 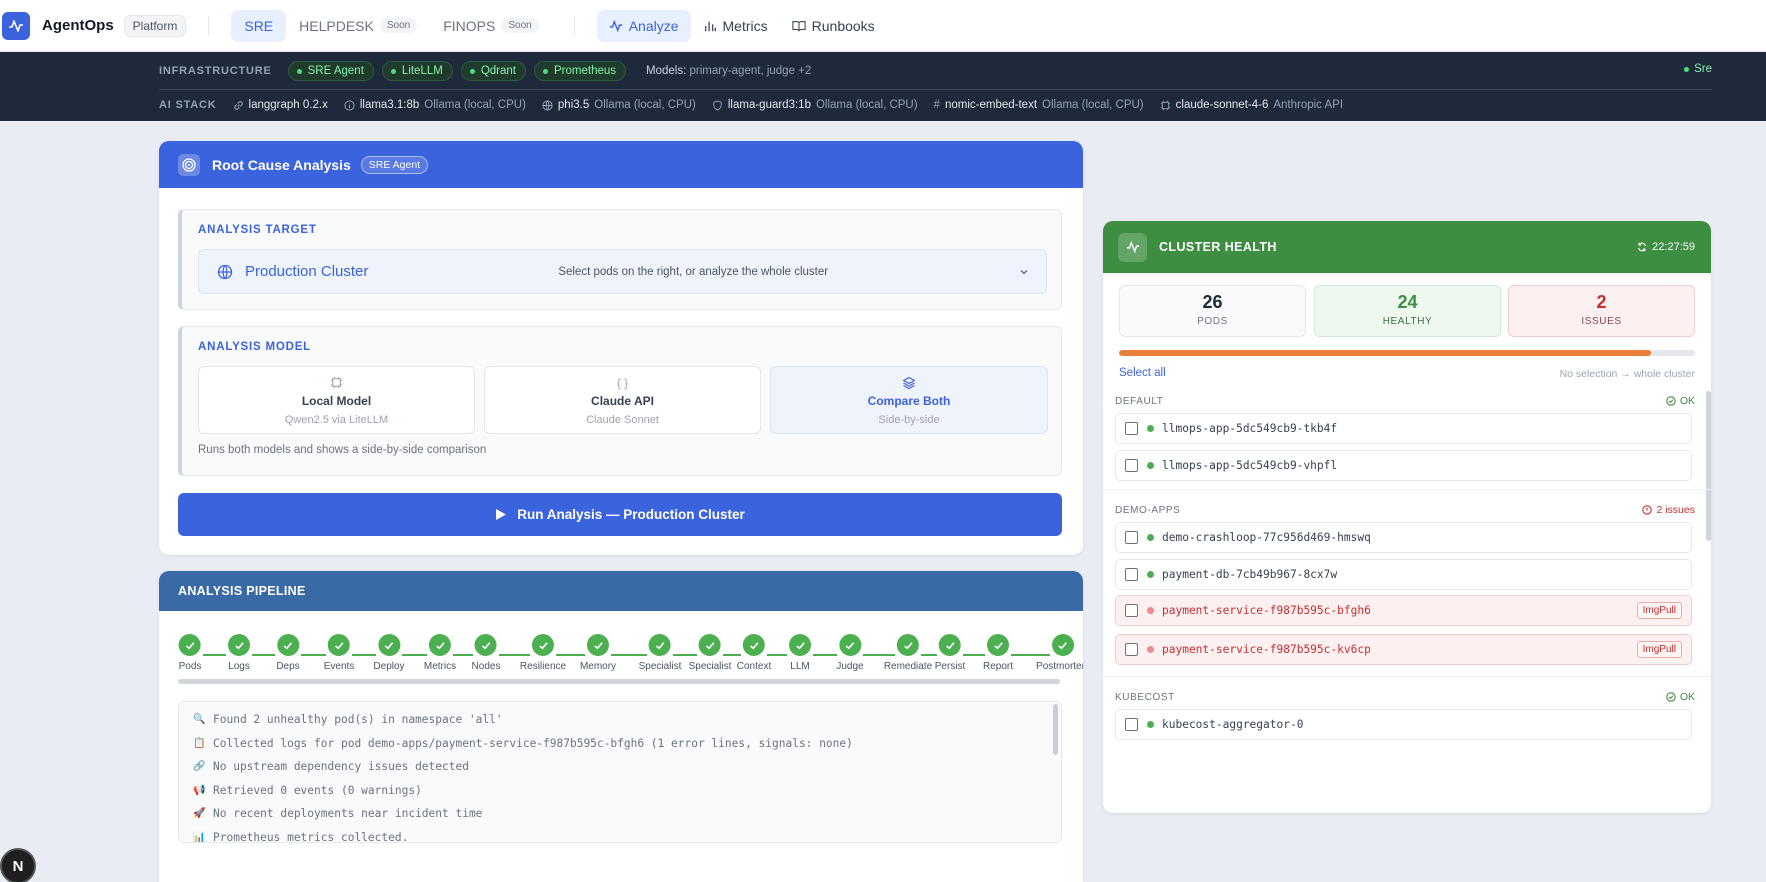 What do you see at coordinates (199, 767) in the screenshot?
I see `link-icon: 🔗` at bounding box center [199, 767].